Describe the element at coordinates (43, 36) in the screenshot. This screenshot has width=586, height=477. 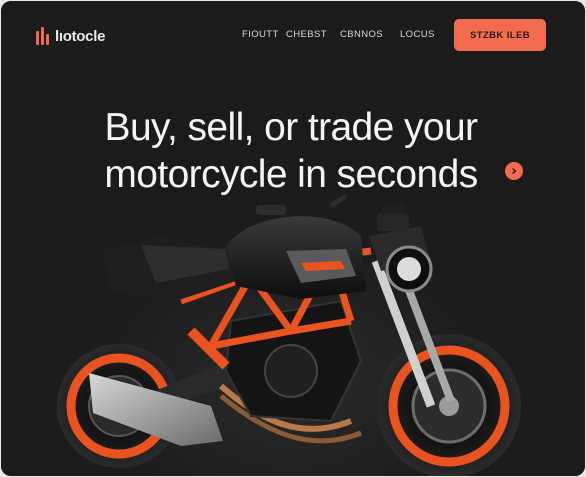
I see `bars-logo-icon` at that location.